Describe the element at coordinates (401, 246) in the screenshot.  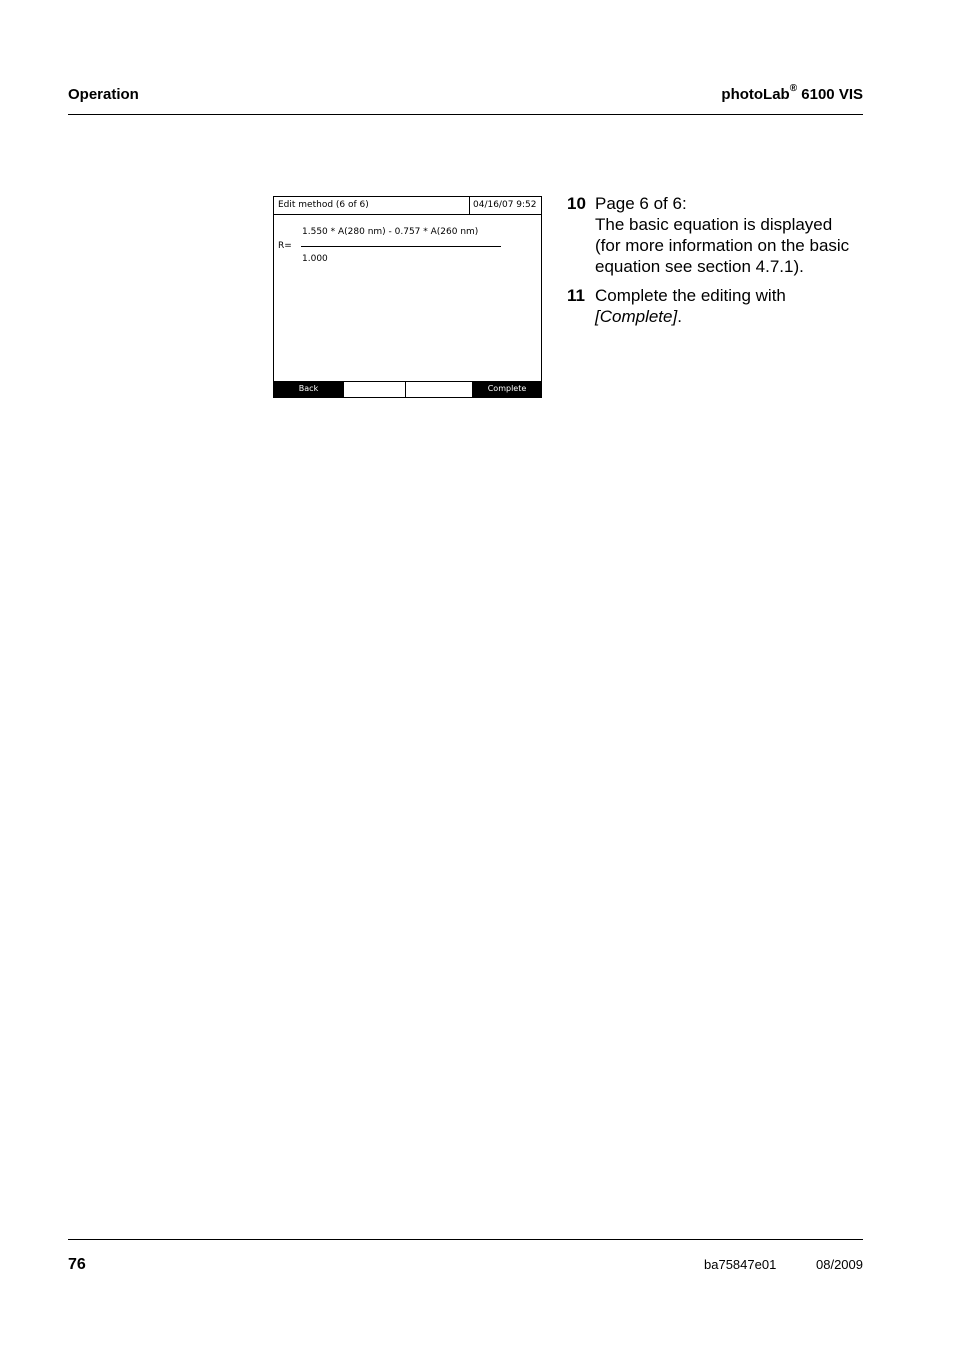
I see `fraction-bar` at that location.